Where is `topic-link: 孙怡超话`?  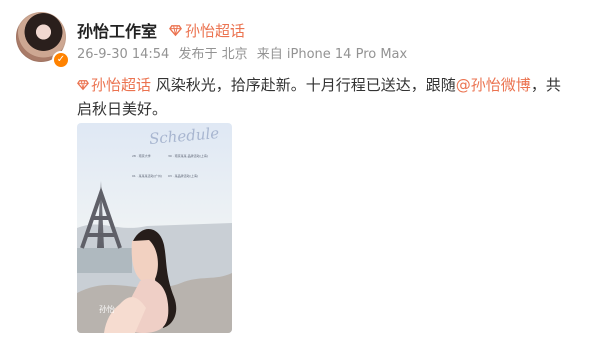
topic-link: 孙怡超话 is located at coordinates (114, 85).